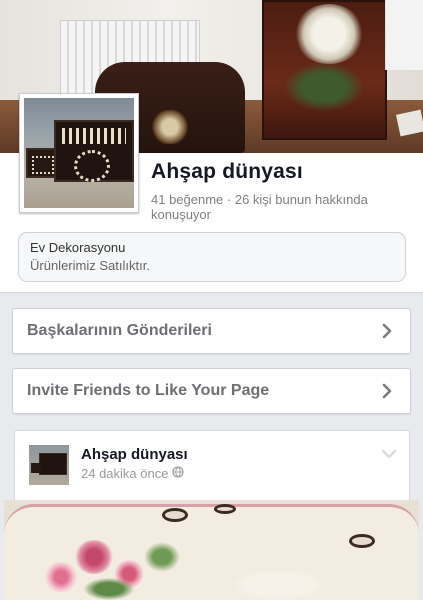  Describe the element at coordinates (389, 453) in the screenshot. I see `chevron-down-icon` at that location.